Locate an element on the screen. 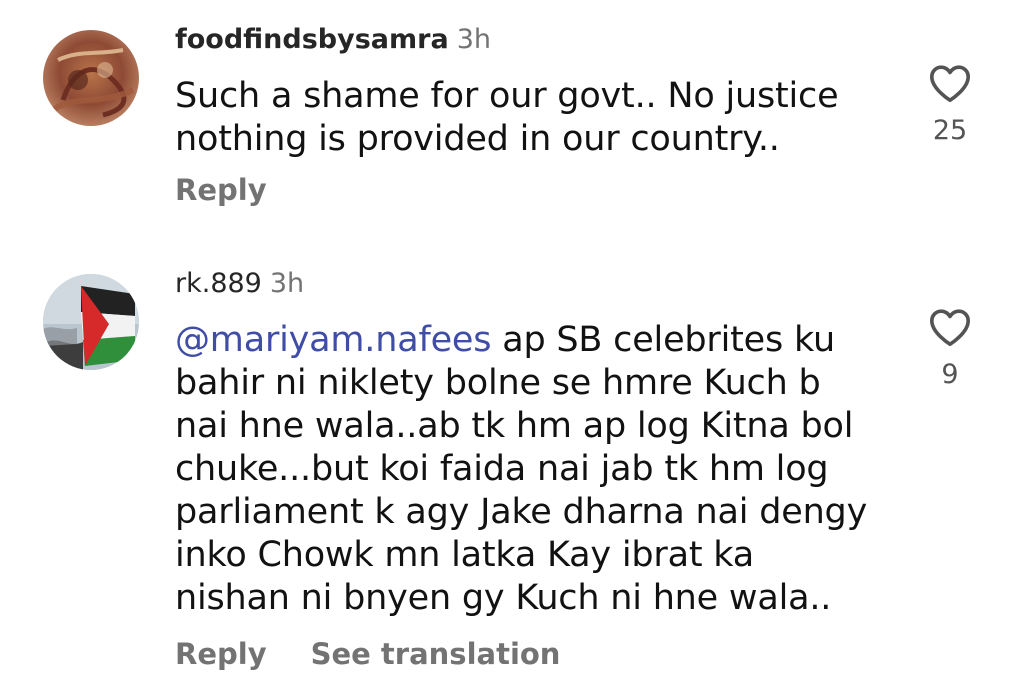 The height and width of the screenshot is (686, 1024). reply-button: Reply is located at coordinates (221, 654).